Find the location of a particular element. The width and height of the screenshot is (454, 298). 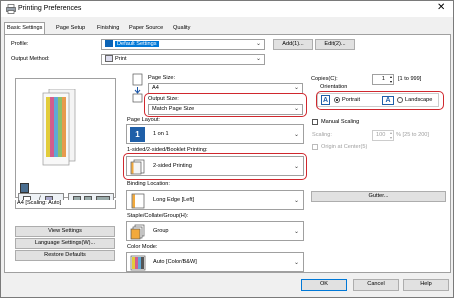

page-size-icon is located at coordinates (137, 88).